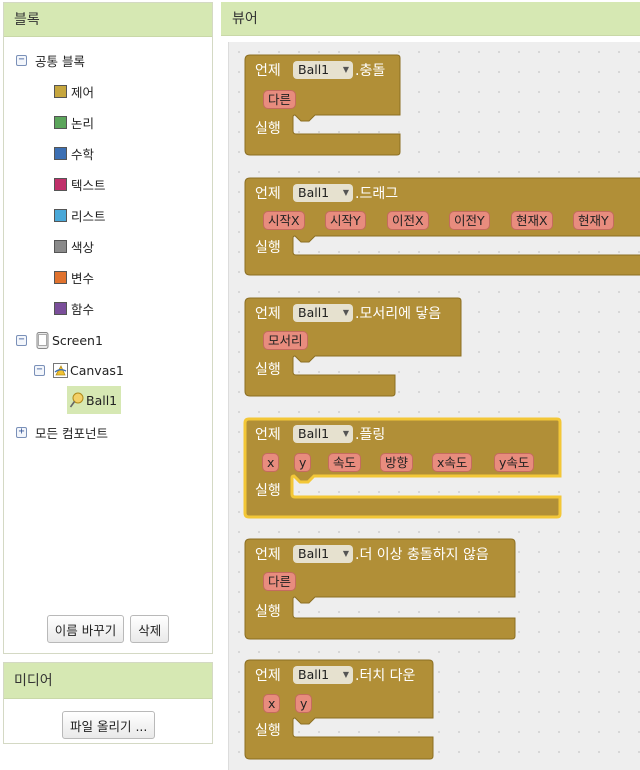  I want to click on category-label: 제어, so click(83, 92).